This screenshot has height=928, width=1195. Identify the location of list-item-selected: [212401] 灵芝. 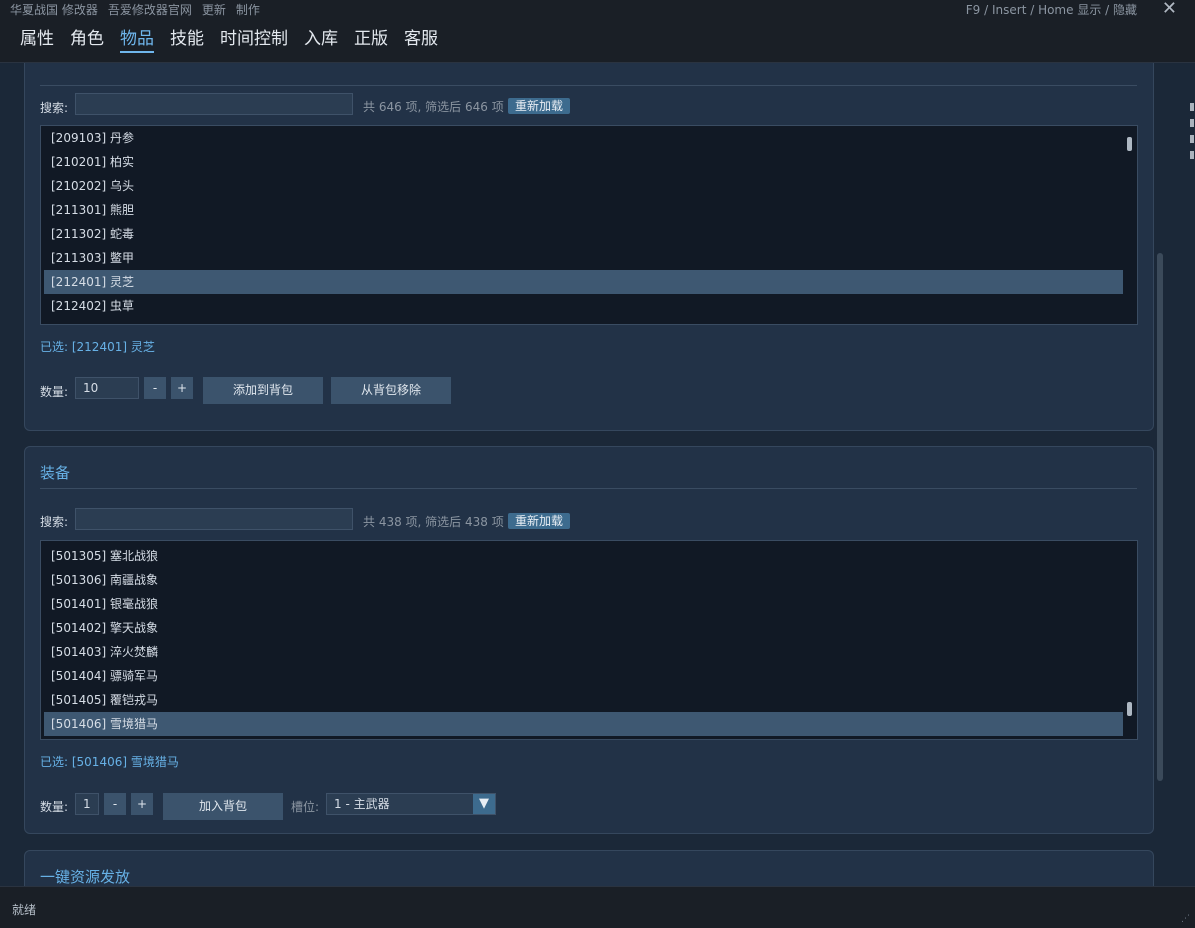
(583, 282).